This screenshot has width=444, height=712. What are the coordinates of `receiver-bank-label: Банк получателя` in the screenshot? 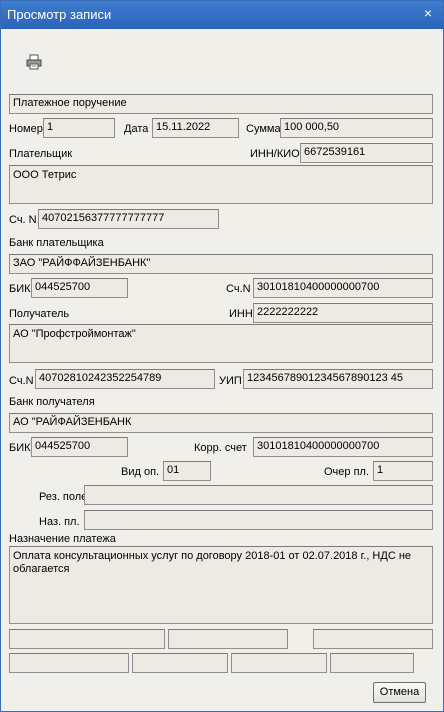 It's located at (52, 402).